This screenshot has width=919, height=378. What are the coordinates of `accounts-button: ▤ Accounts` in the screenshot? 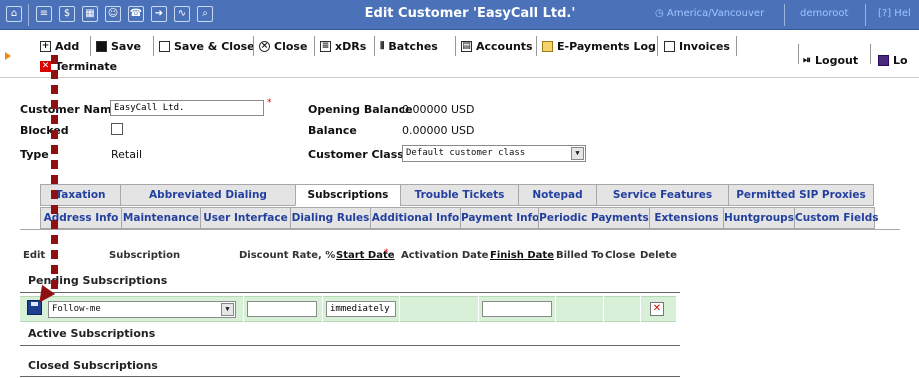 It's located at (497, 46).